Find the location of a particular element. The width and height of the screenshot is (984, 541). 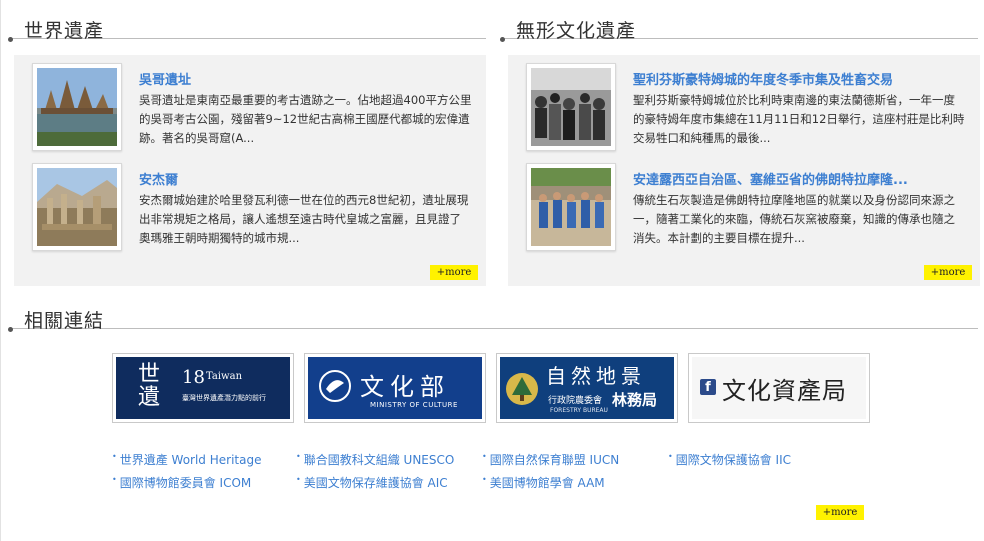

link-world-heritage: • 世界遺產 World Heritage is located at coordinates (186, 459).